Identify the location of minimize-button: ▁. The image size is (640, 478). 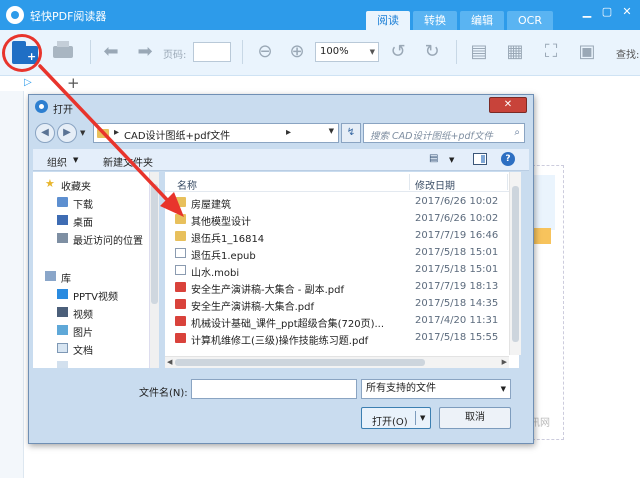
(587, 12).